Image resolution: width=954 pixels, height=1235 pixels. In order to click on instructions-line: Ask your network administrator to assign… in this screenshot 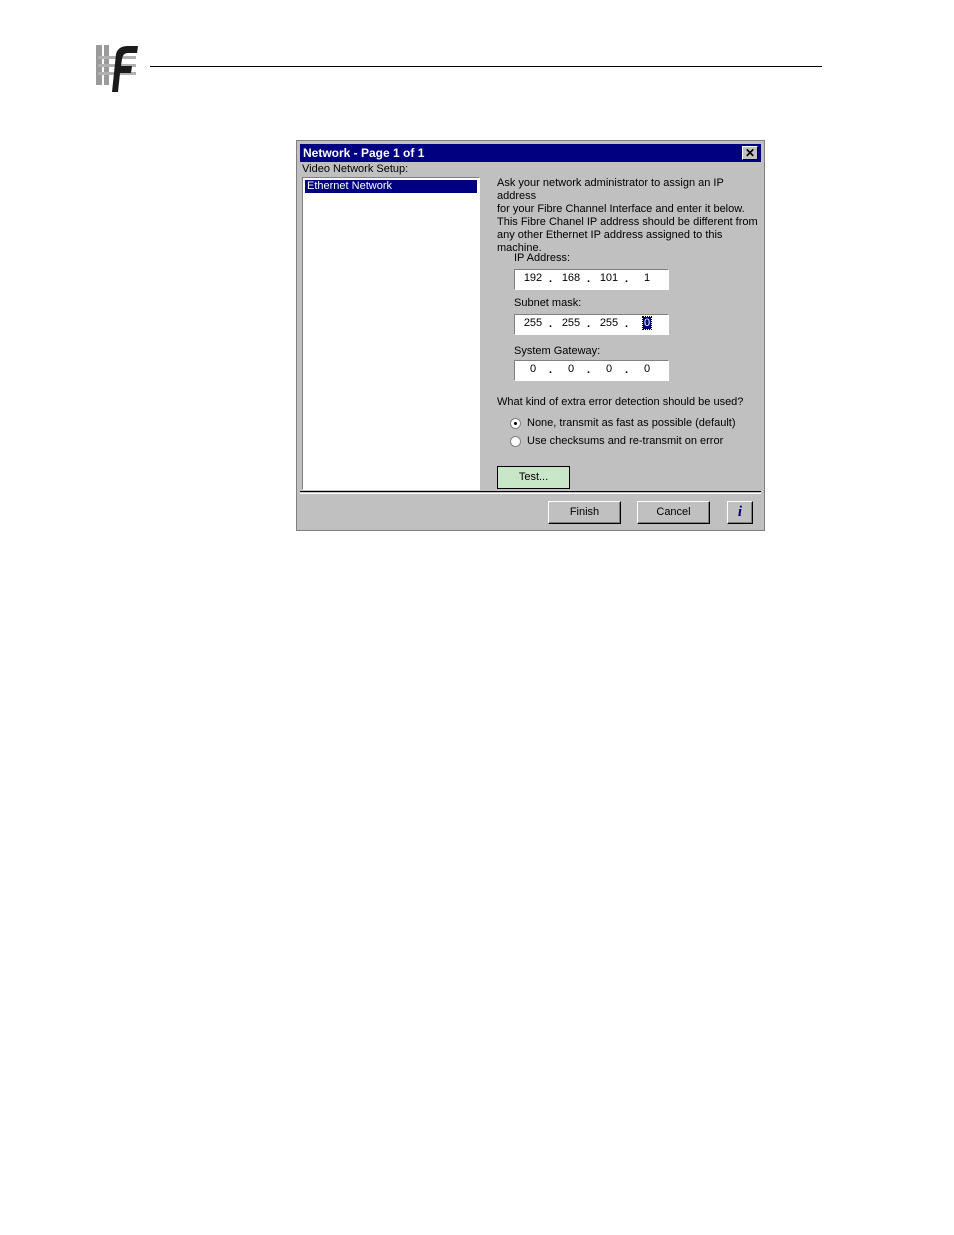, I will do `click(610, 189)`.